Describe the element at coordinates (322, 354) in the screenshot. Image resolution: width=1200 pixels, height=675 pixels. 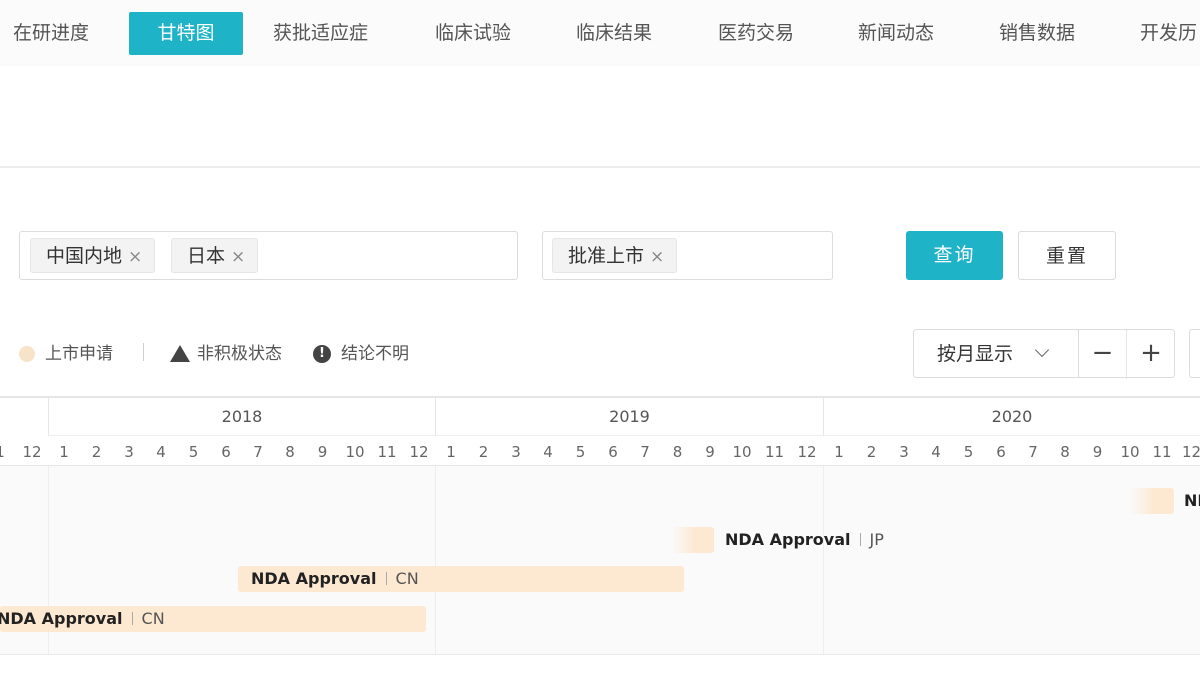
I see `exclamation-icon: !` at that location.